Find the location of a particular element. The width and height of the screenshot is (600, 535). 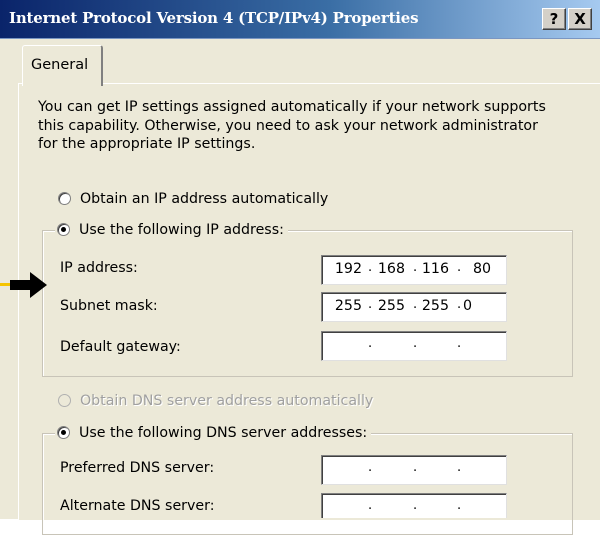

tab-general-label: General is located at coordinates (60, 65).